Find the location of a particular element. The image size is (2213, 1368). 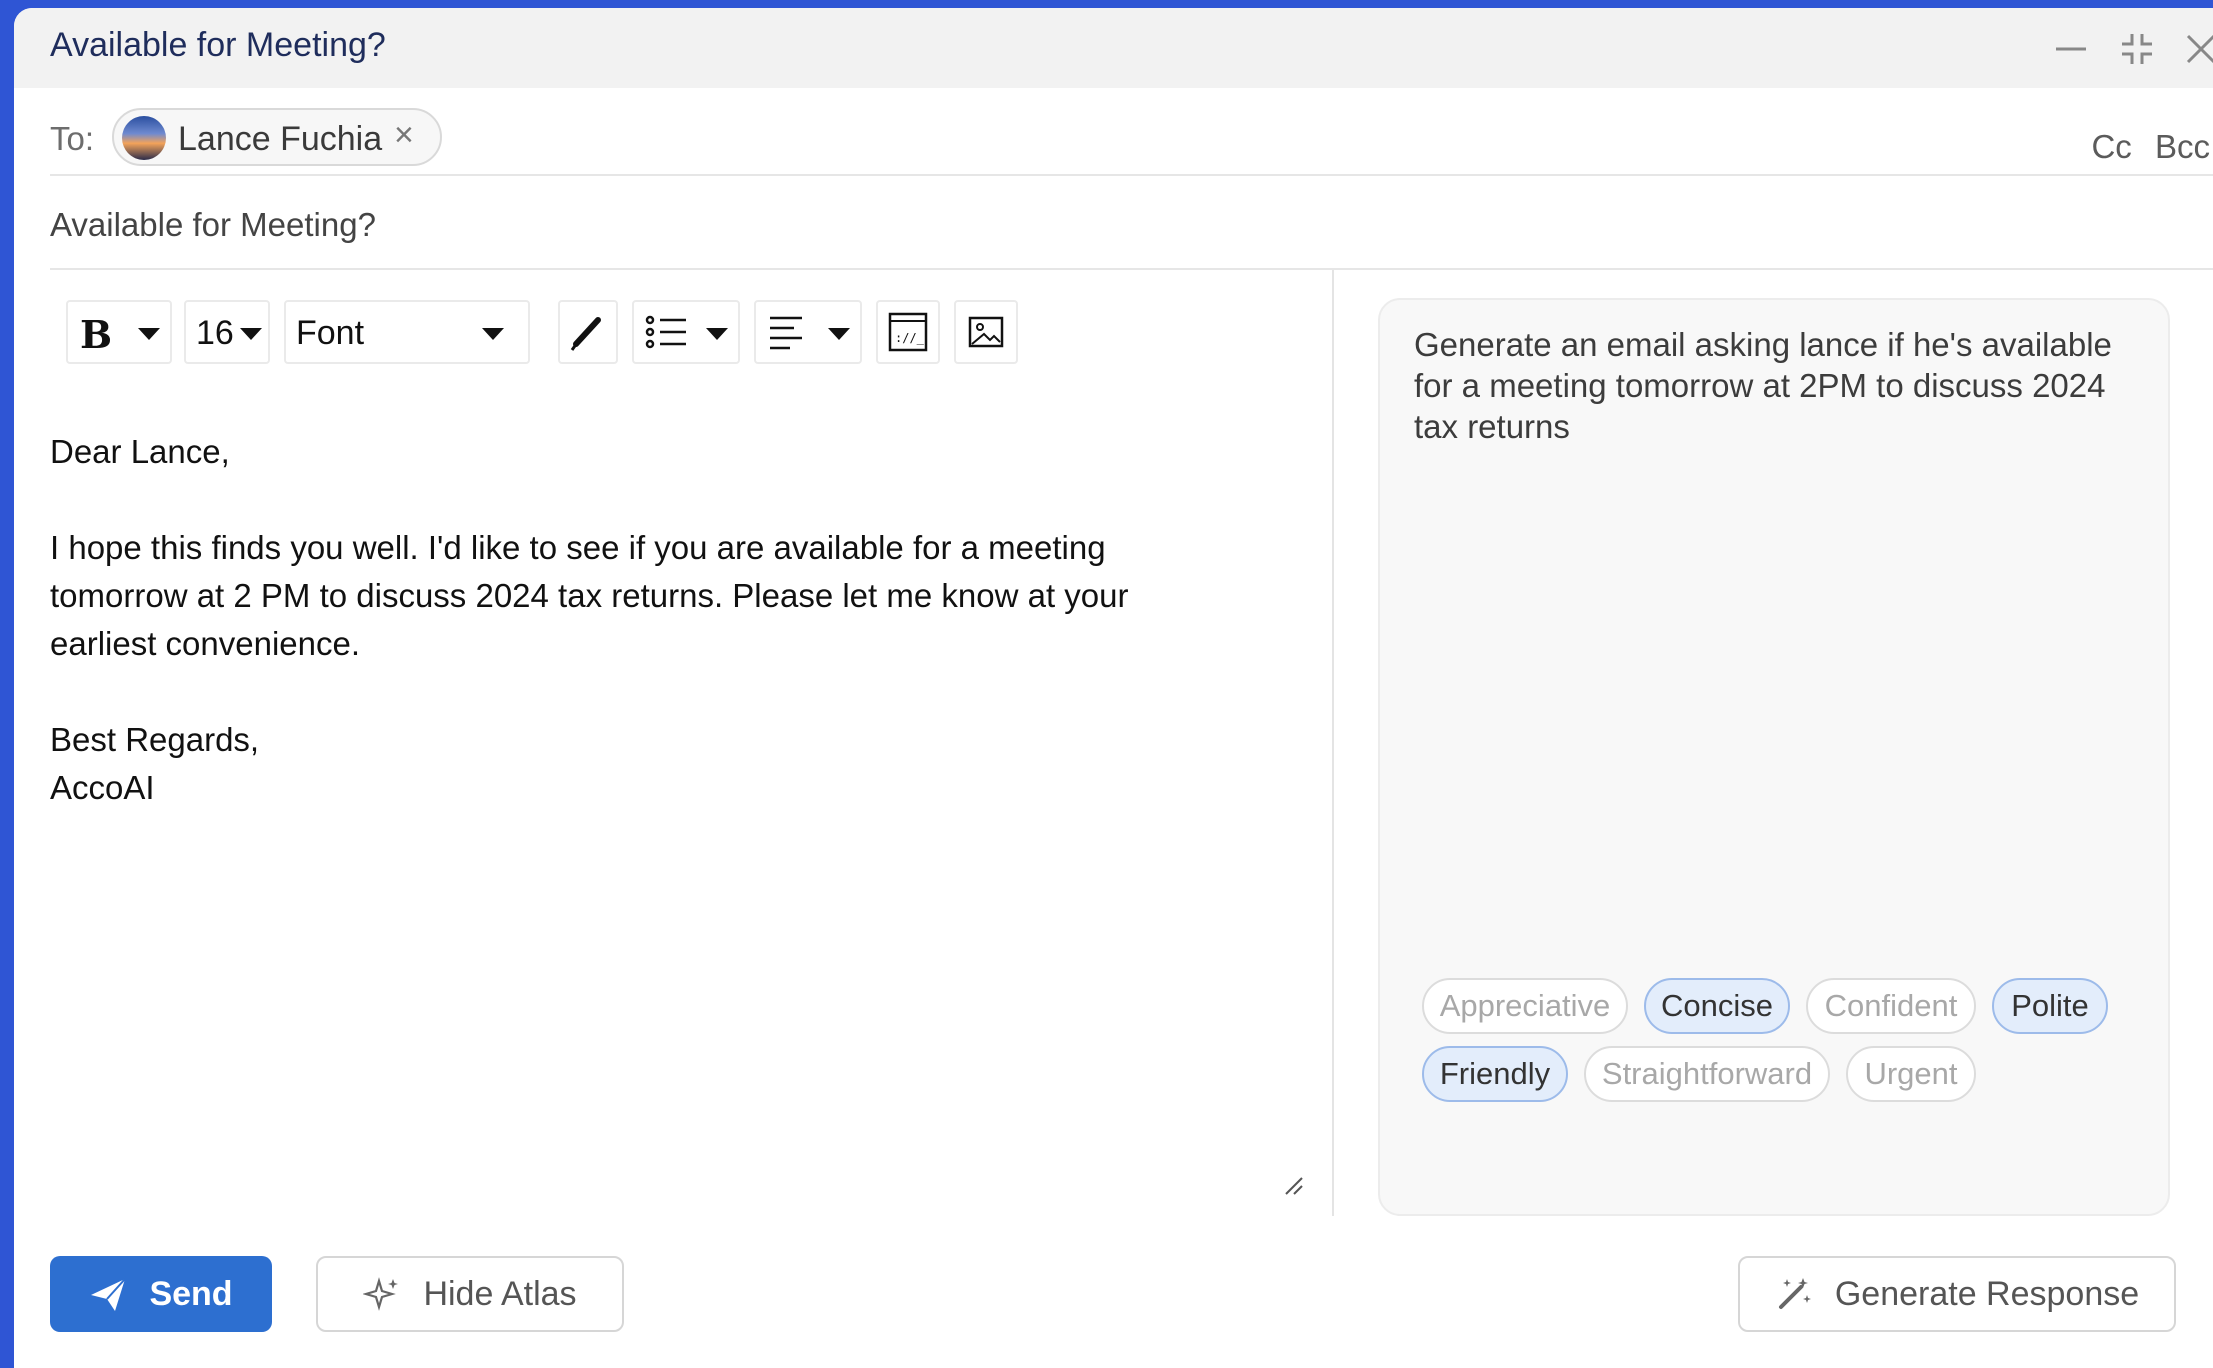

image-icon is located at coordinates (986, 332).